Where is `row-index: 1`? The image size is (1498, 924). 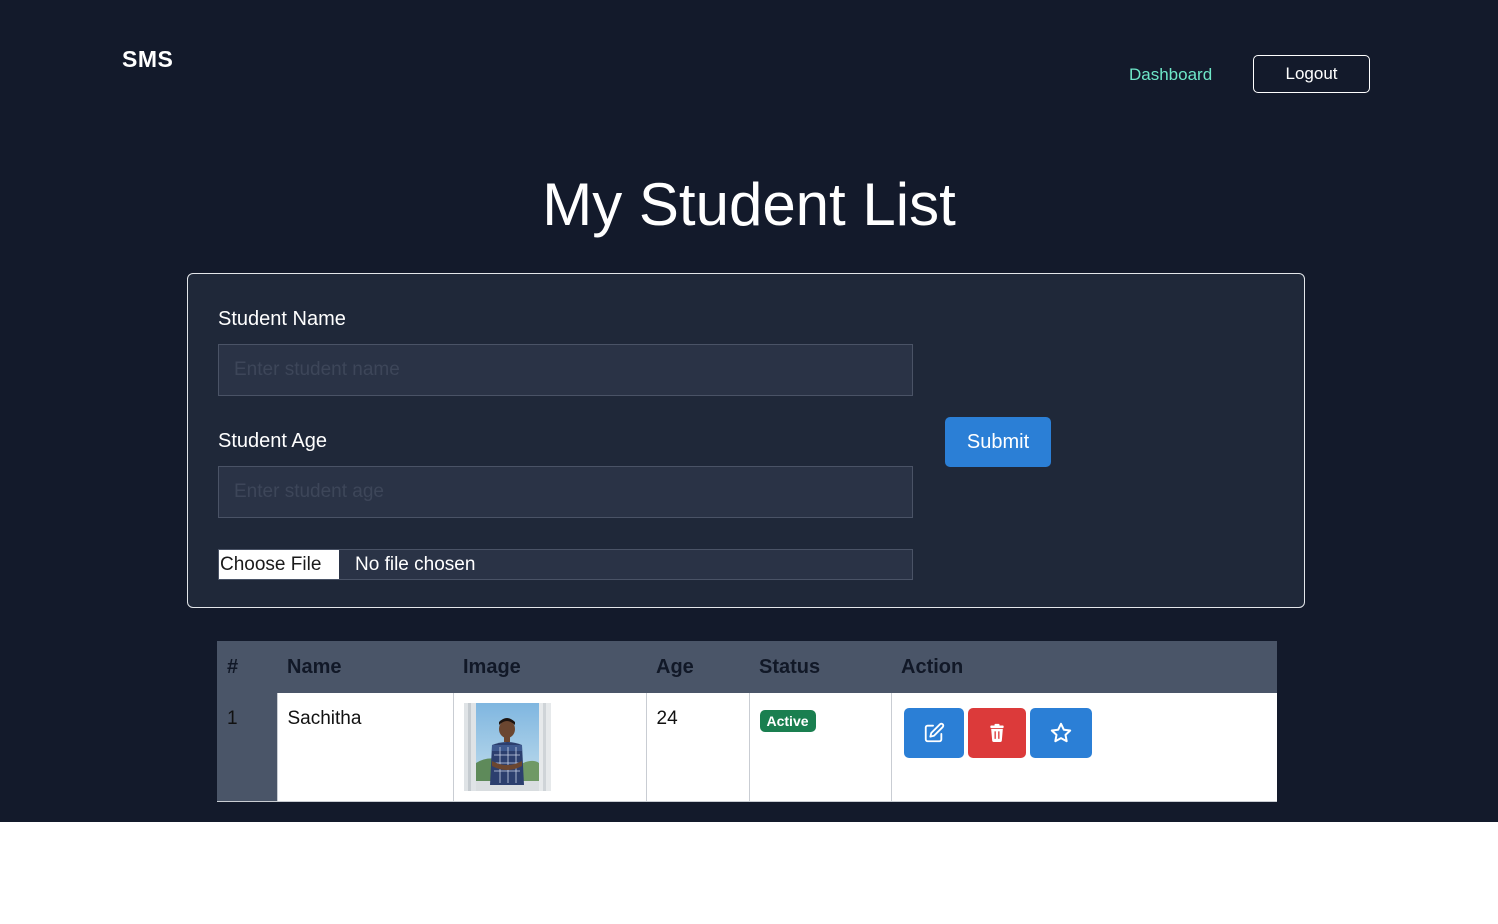 row-index: 1 is located at coordinates (247, 747).